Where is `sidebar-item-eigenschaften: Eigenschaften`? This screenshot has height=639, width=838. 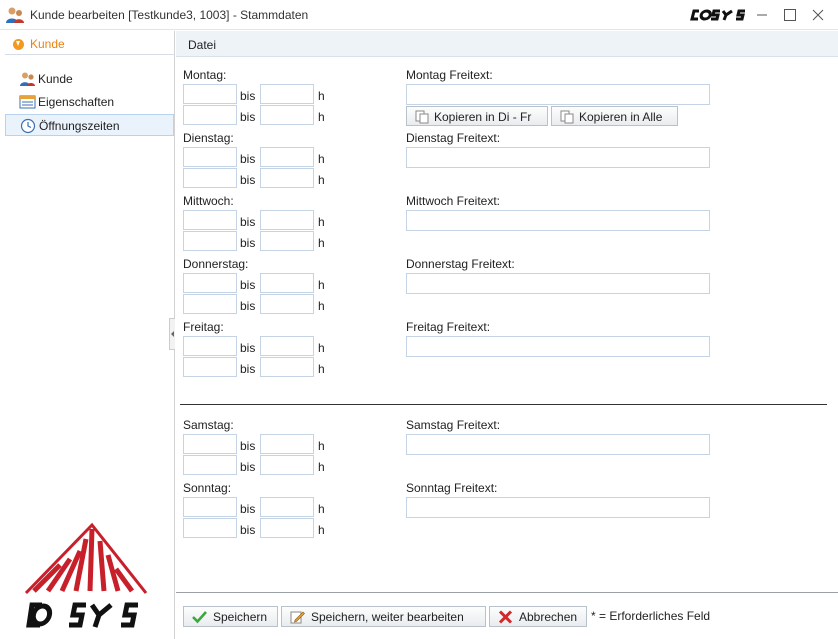 sidebar-item-eigenschaften: Eigenschaften is located at coordinates (89, 102).